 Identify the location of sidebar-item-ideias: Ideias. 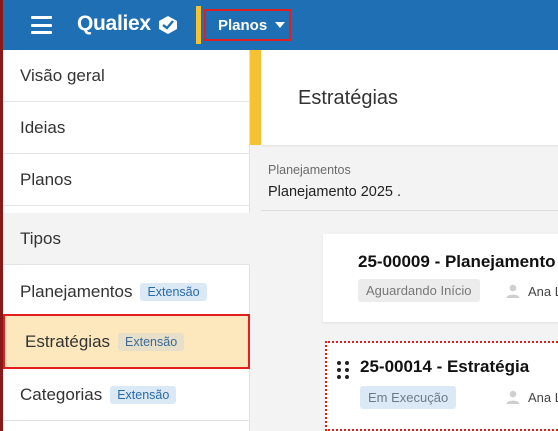
(126, 128).